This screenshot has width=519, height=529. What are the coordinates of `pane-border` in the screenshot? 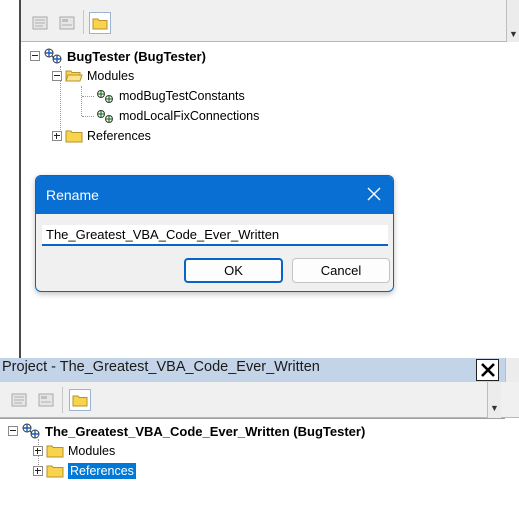 It's located at (20, 179).